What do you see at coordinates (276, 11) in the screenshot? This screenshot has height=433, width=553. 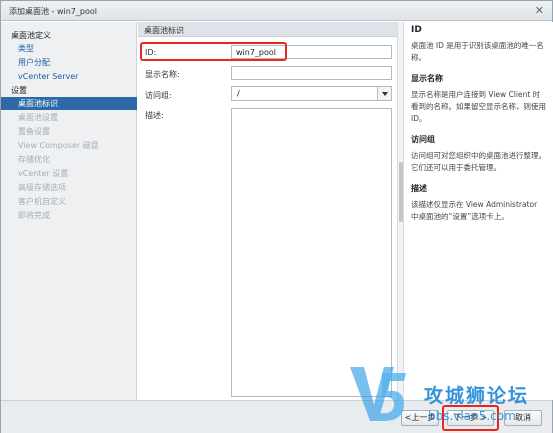 I see `title-bar: 添加桌面池 - win7_pool ✕` at bounding box center [276, 11].